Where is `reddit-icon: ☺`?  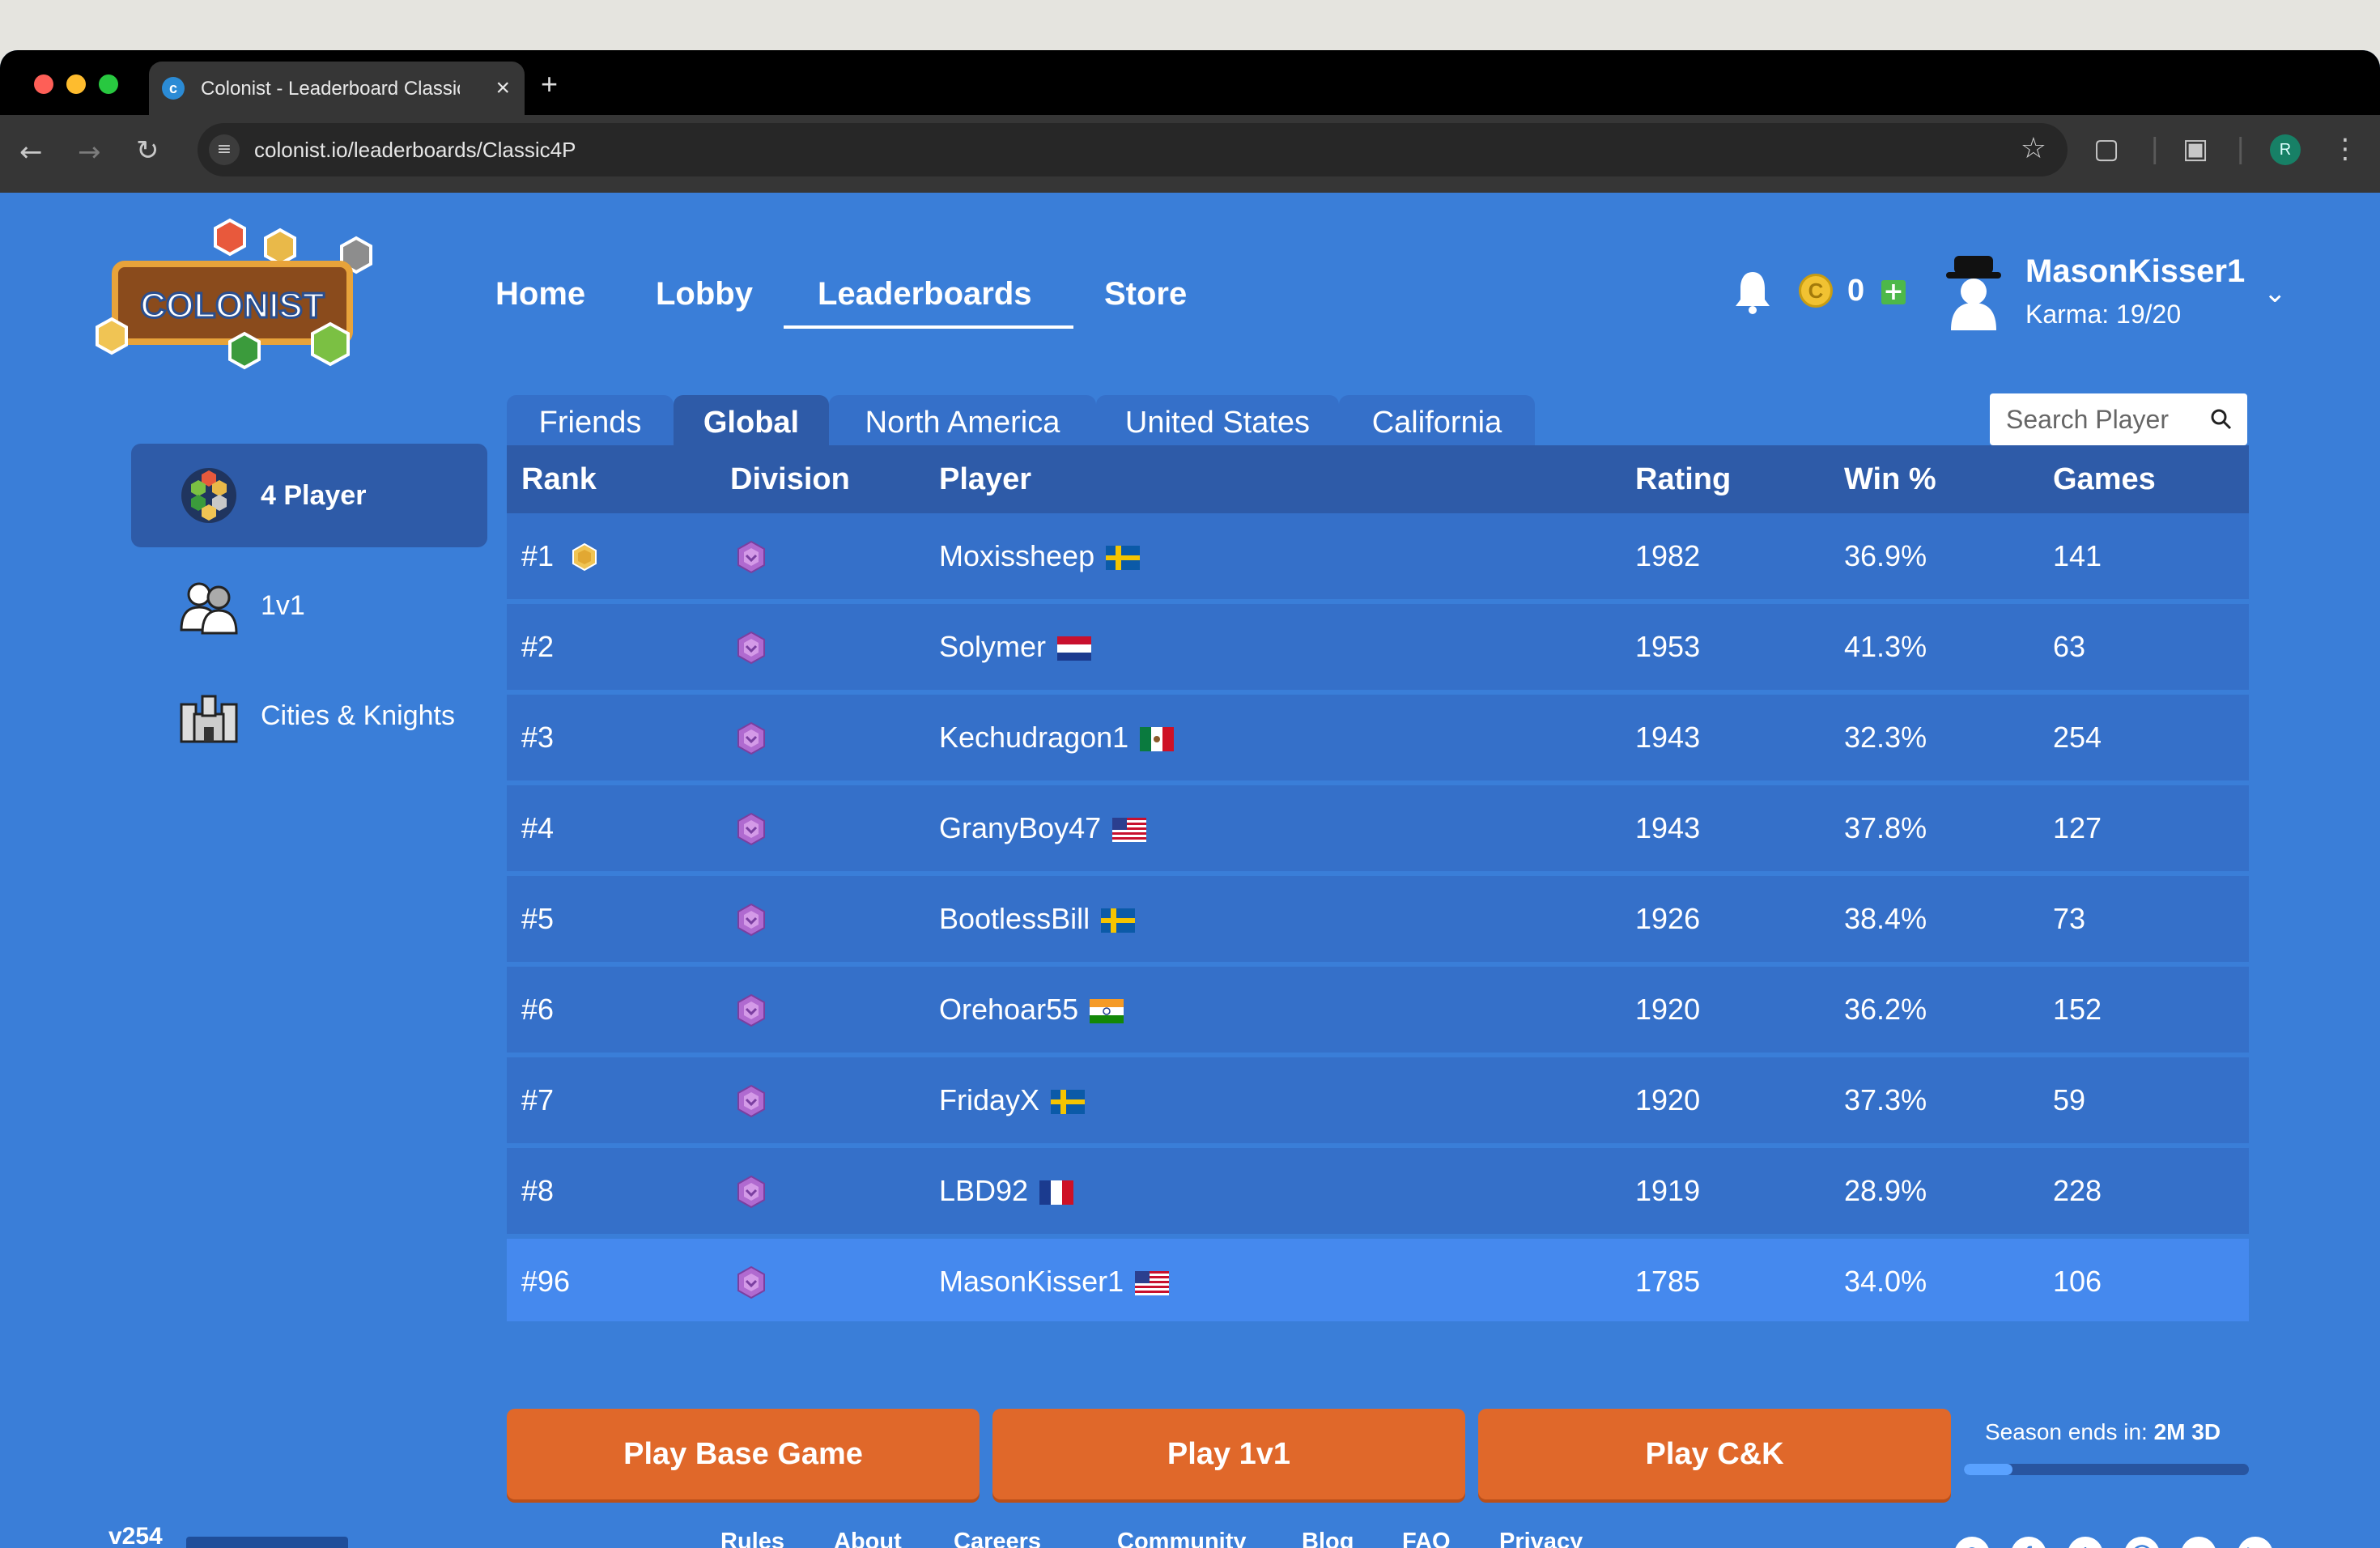
reddit-icon: ☺ is located at coordinates (2198, 1543).